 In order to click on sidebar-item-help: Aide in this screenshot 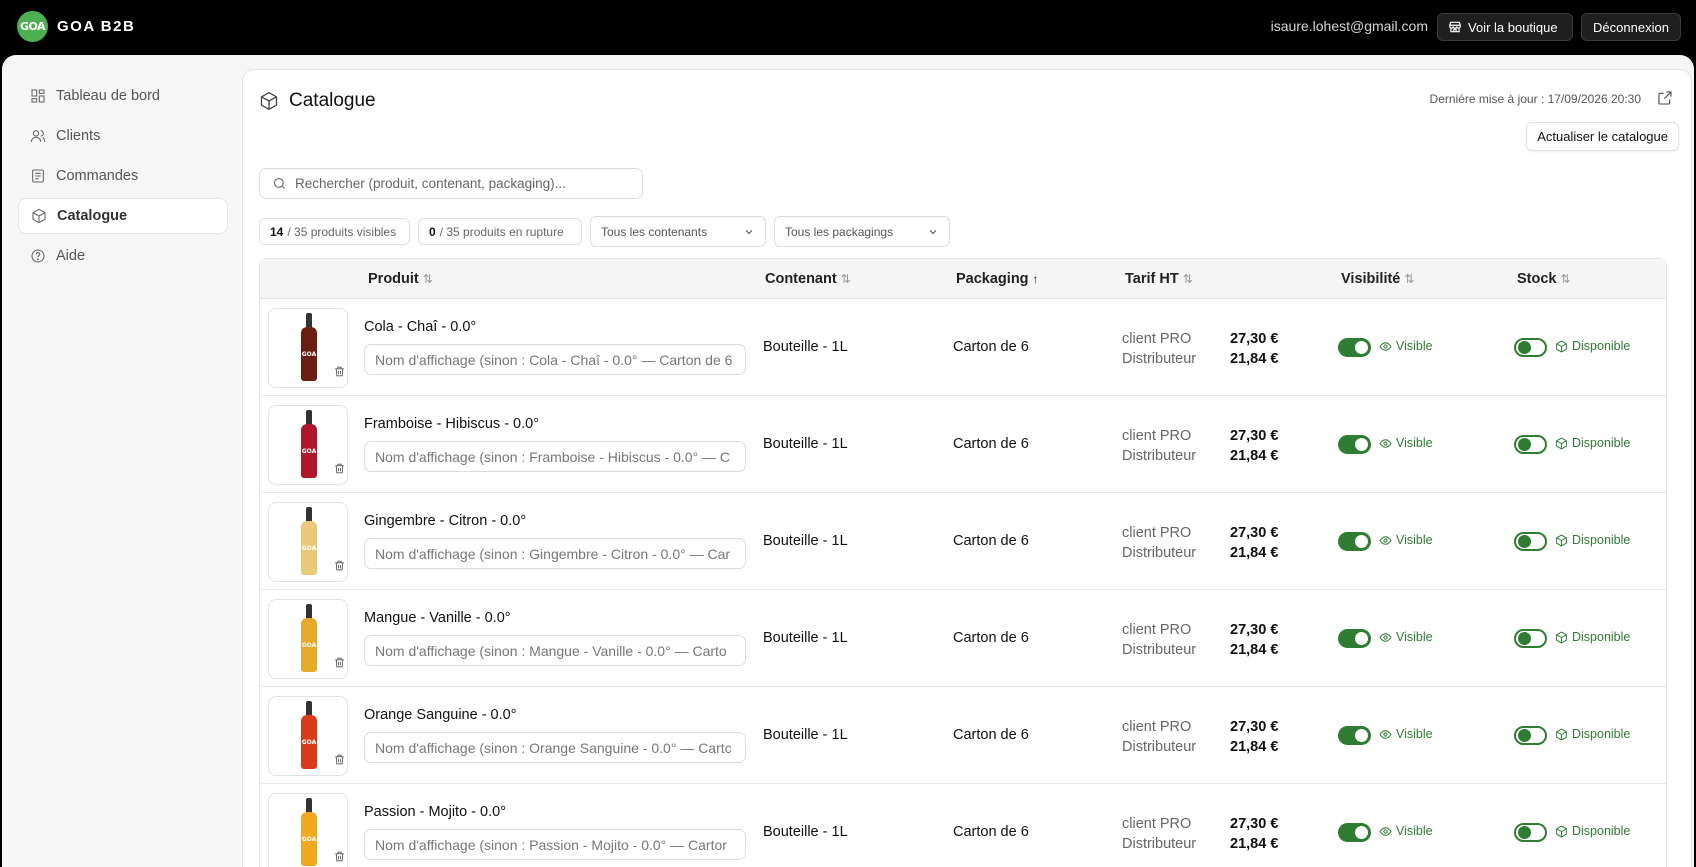, I will do `click(123, 256)`.